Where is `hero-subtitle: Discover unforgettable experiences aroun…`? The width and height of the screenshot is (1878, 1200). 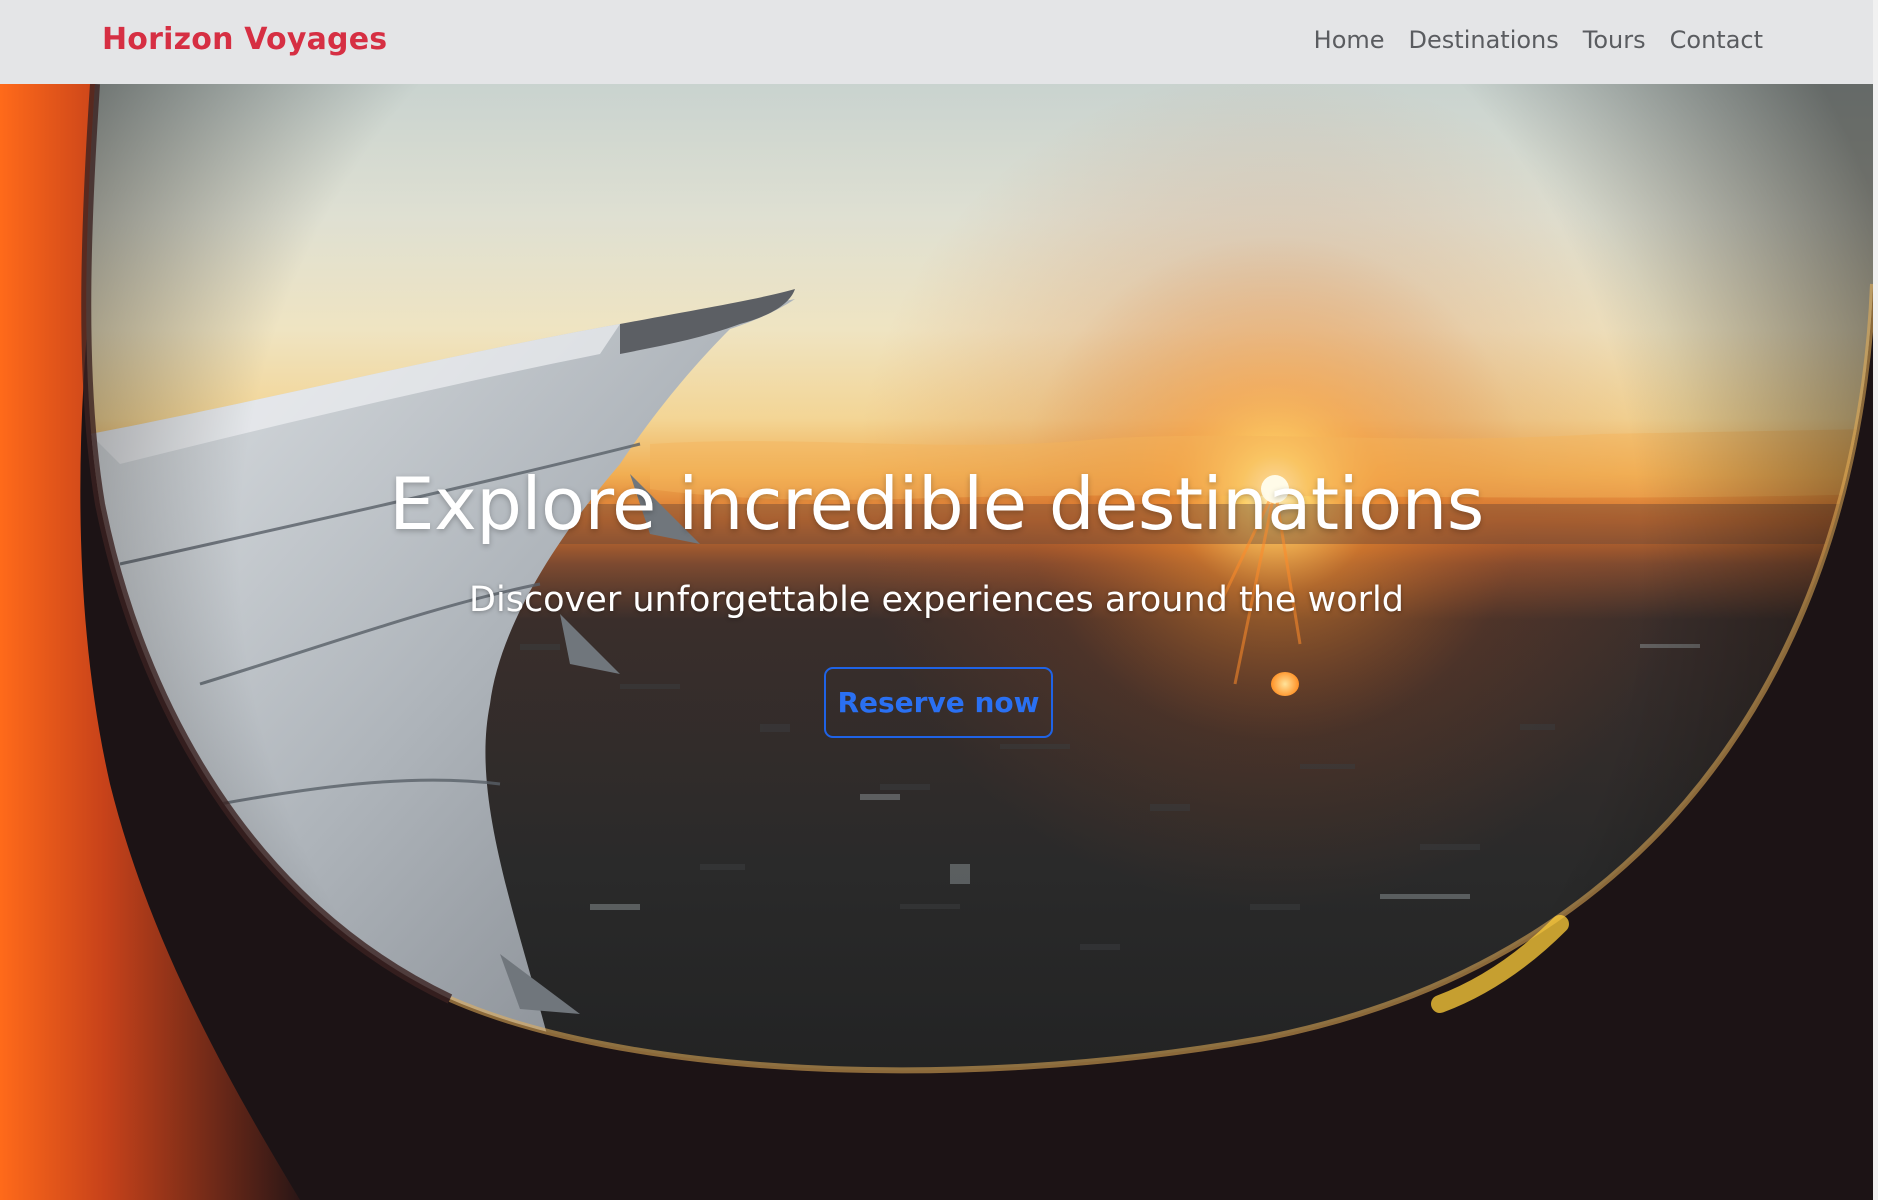 hero-subtitle: Discover unforgettable experiences aroun… is located at coordinates (936, 600).